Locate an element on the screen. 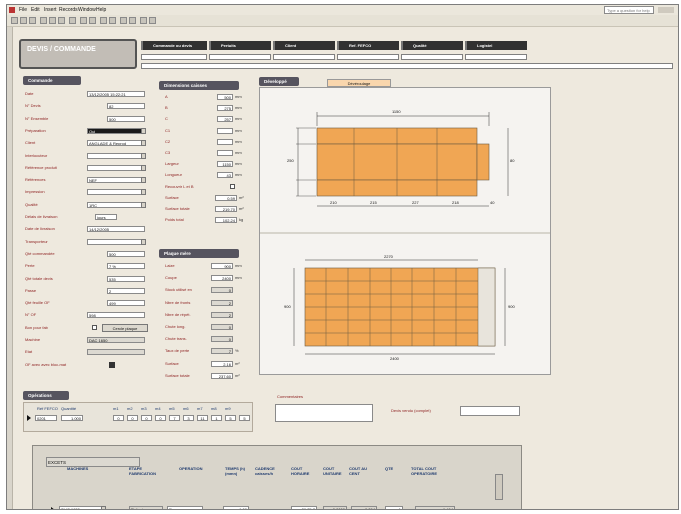  commande-field-11: 14/12/2005 is located at coordinates (116, 229).